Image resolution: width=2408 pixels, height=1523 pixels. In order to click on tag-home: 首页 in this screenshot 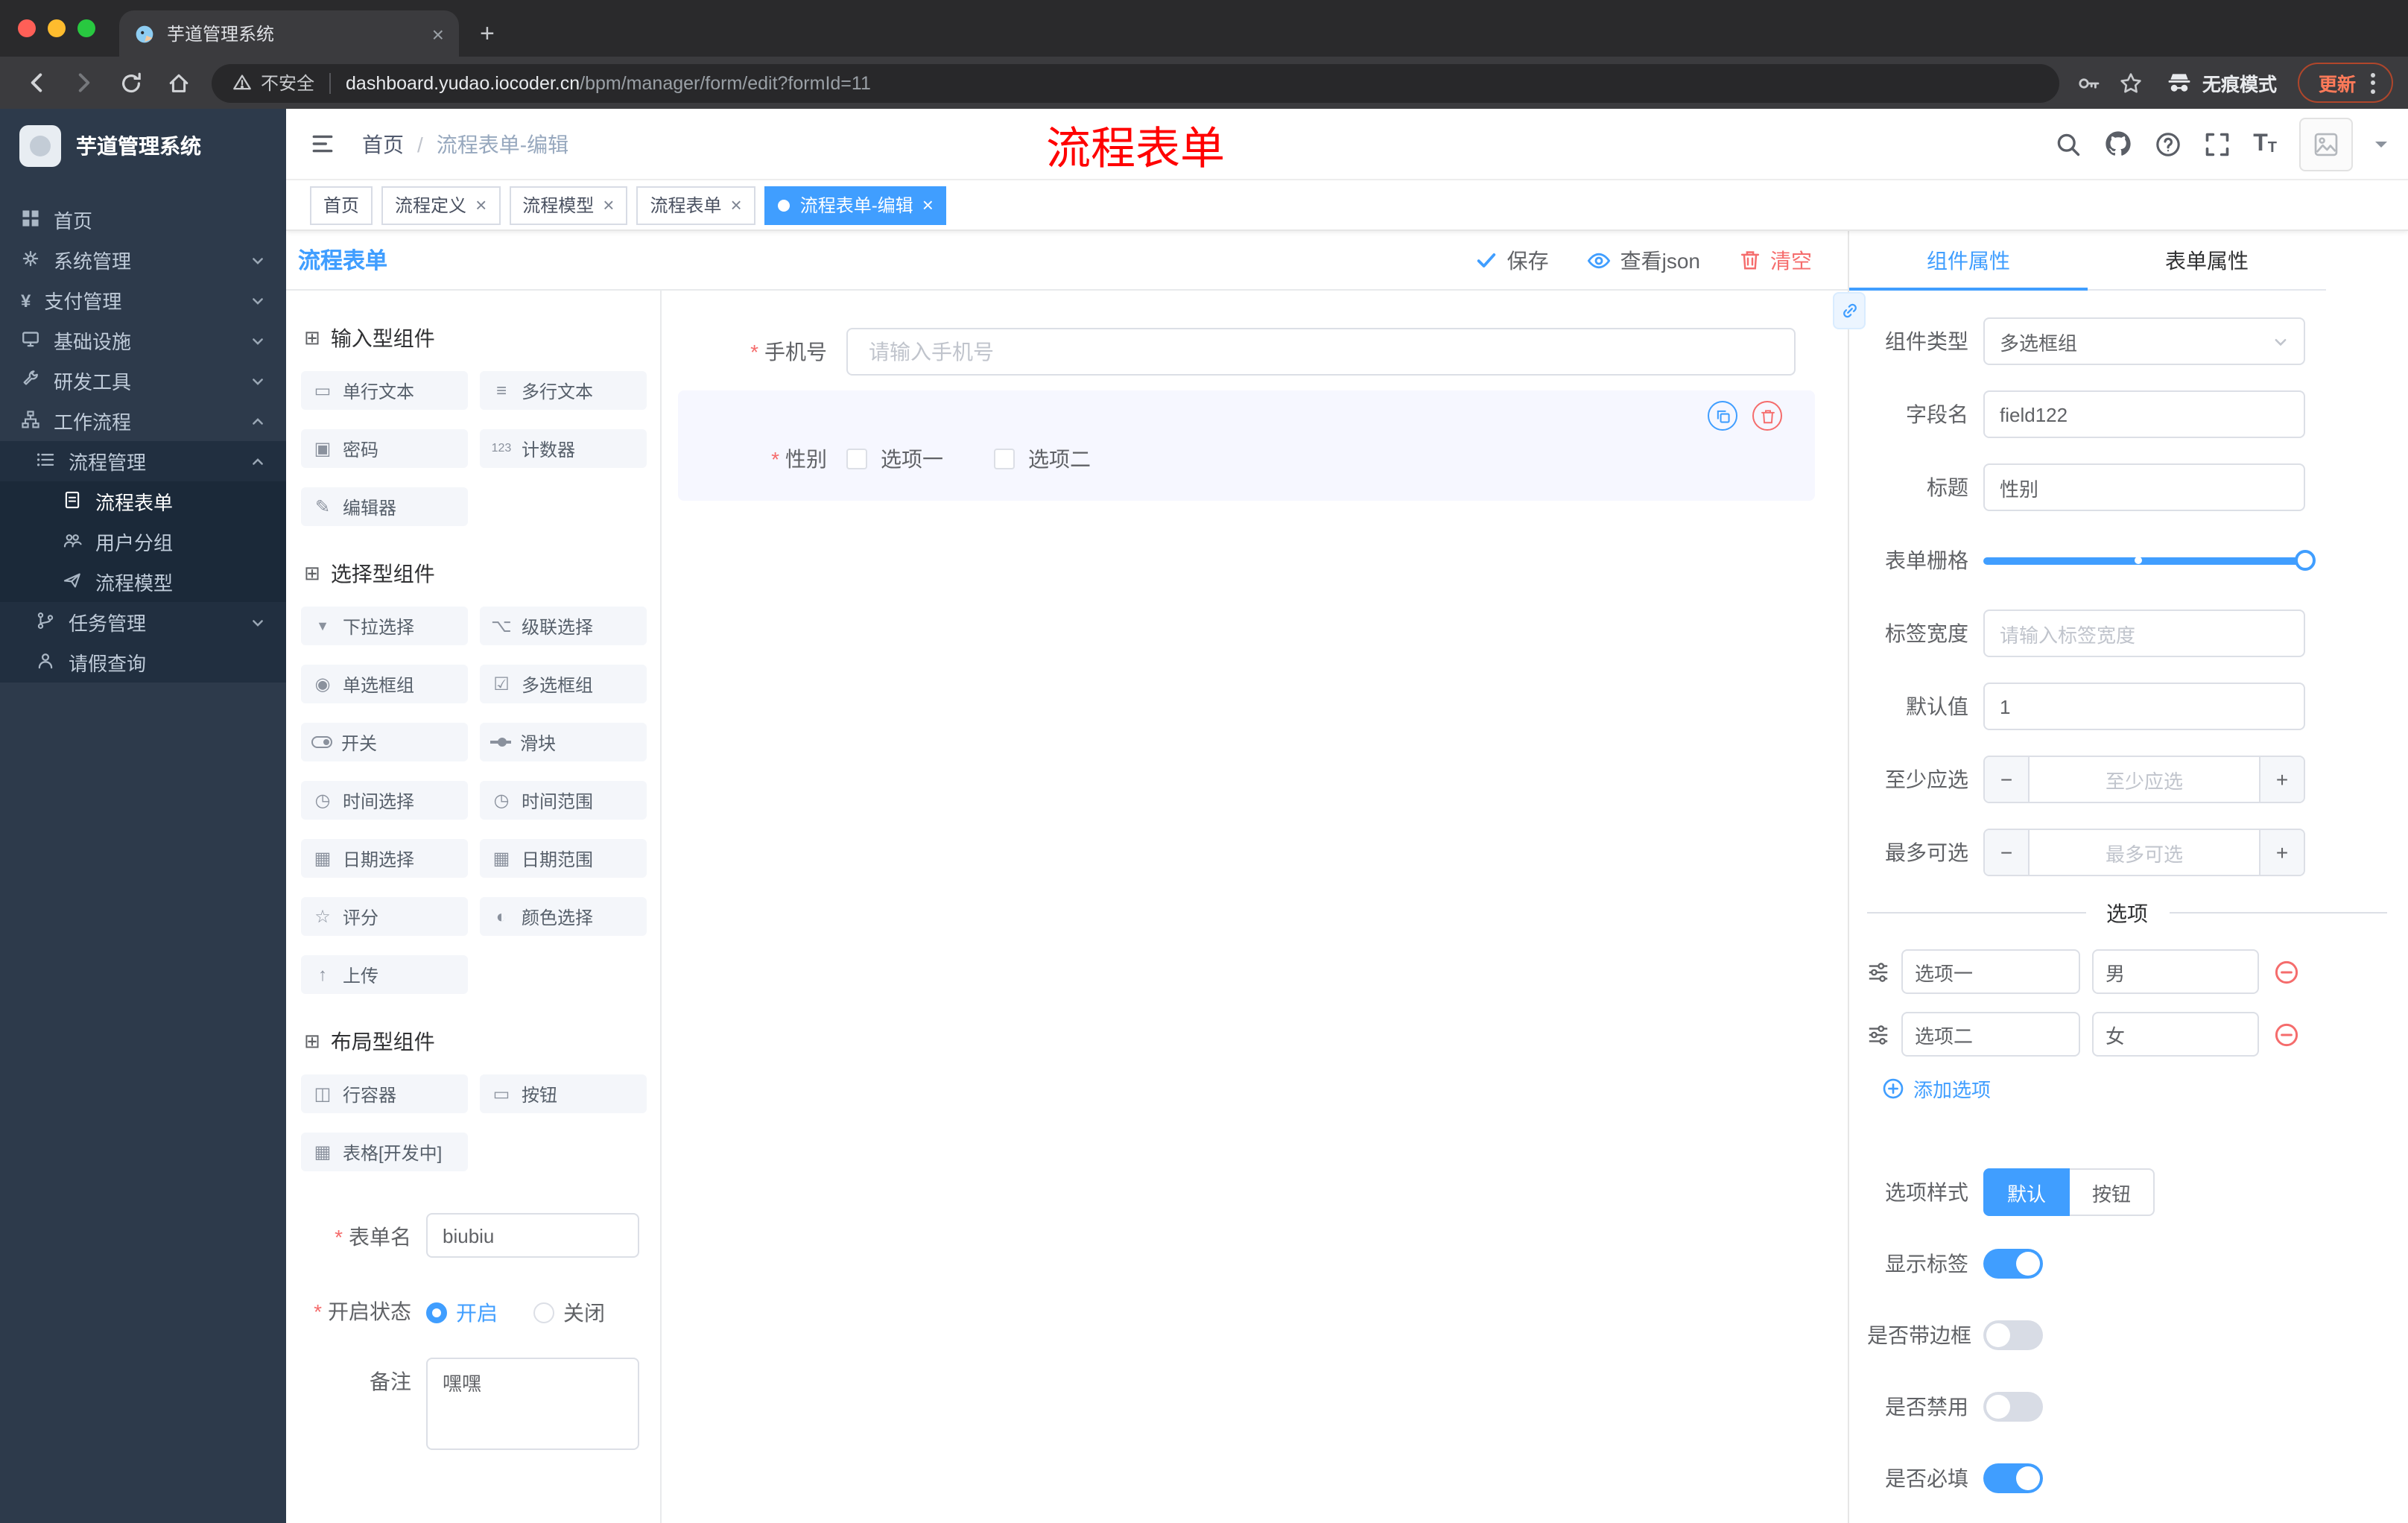, I will do `click(341, 205)`.